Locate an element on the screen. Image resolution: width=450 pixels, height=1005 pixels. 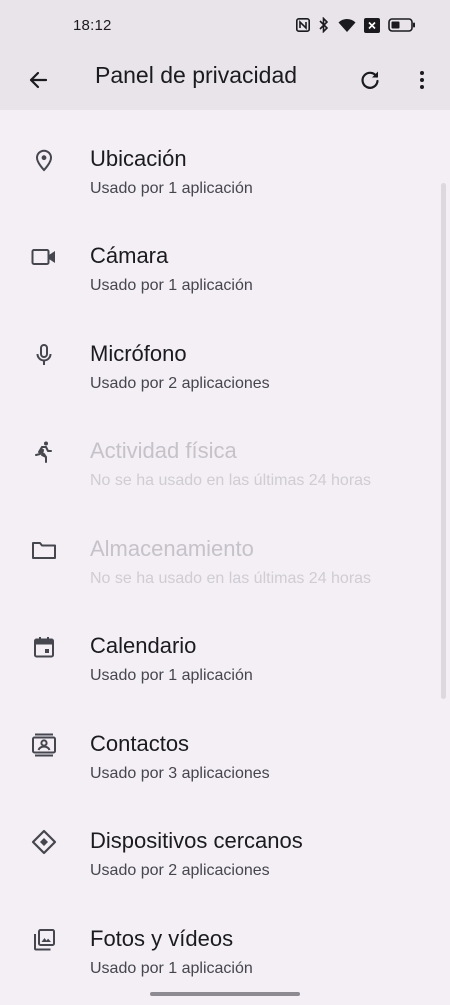
calendar-icon is located at coordinates (44, 647).